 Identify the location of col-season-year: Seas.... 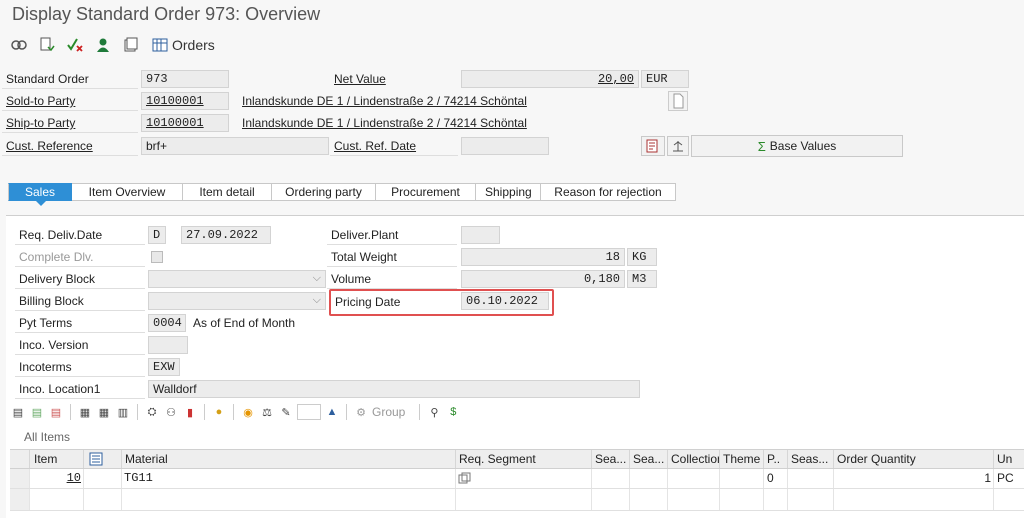
(811, 459).